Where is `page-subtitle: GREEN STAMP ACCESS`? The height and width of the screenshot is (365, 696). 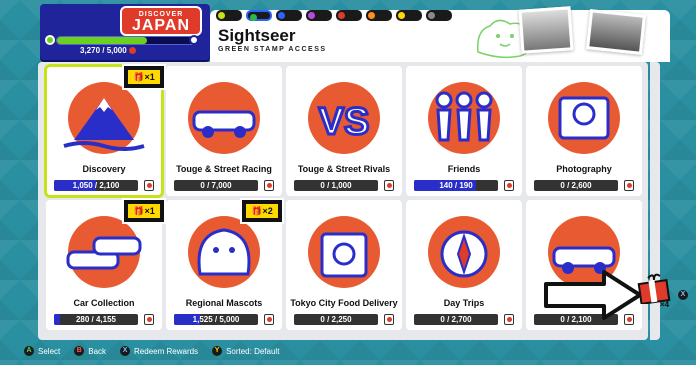
page-subtitle: GREEN STAMP ACCESS is located at coordinates (272, 49).